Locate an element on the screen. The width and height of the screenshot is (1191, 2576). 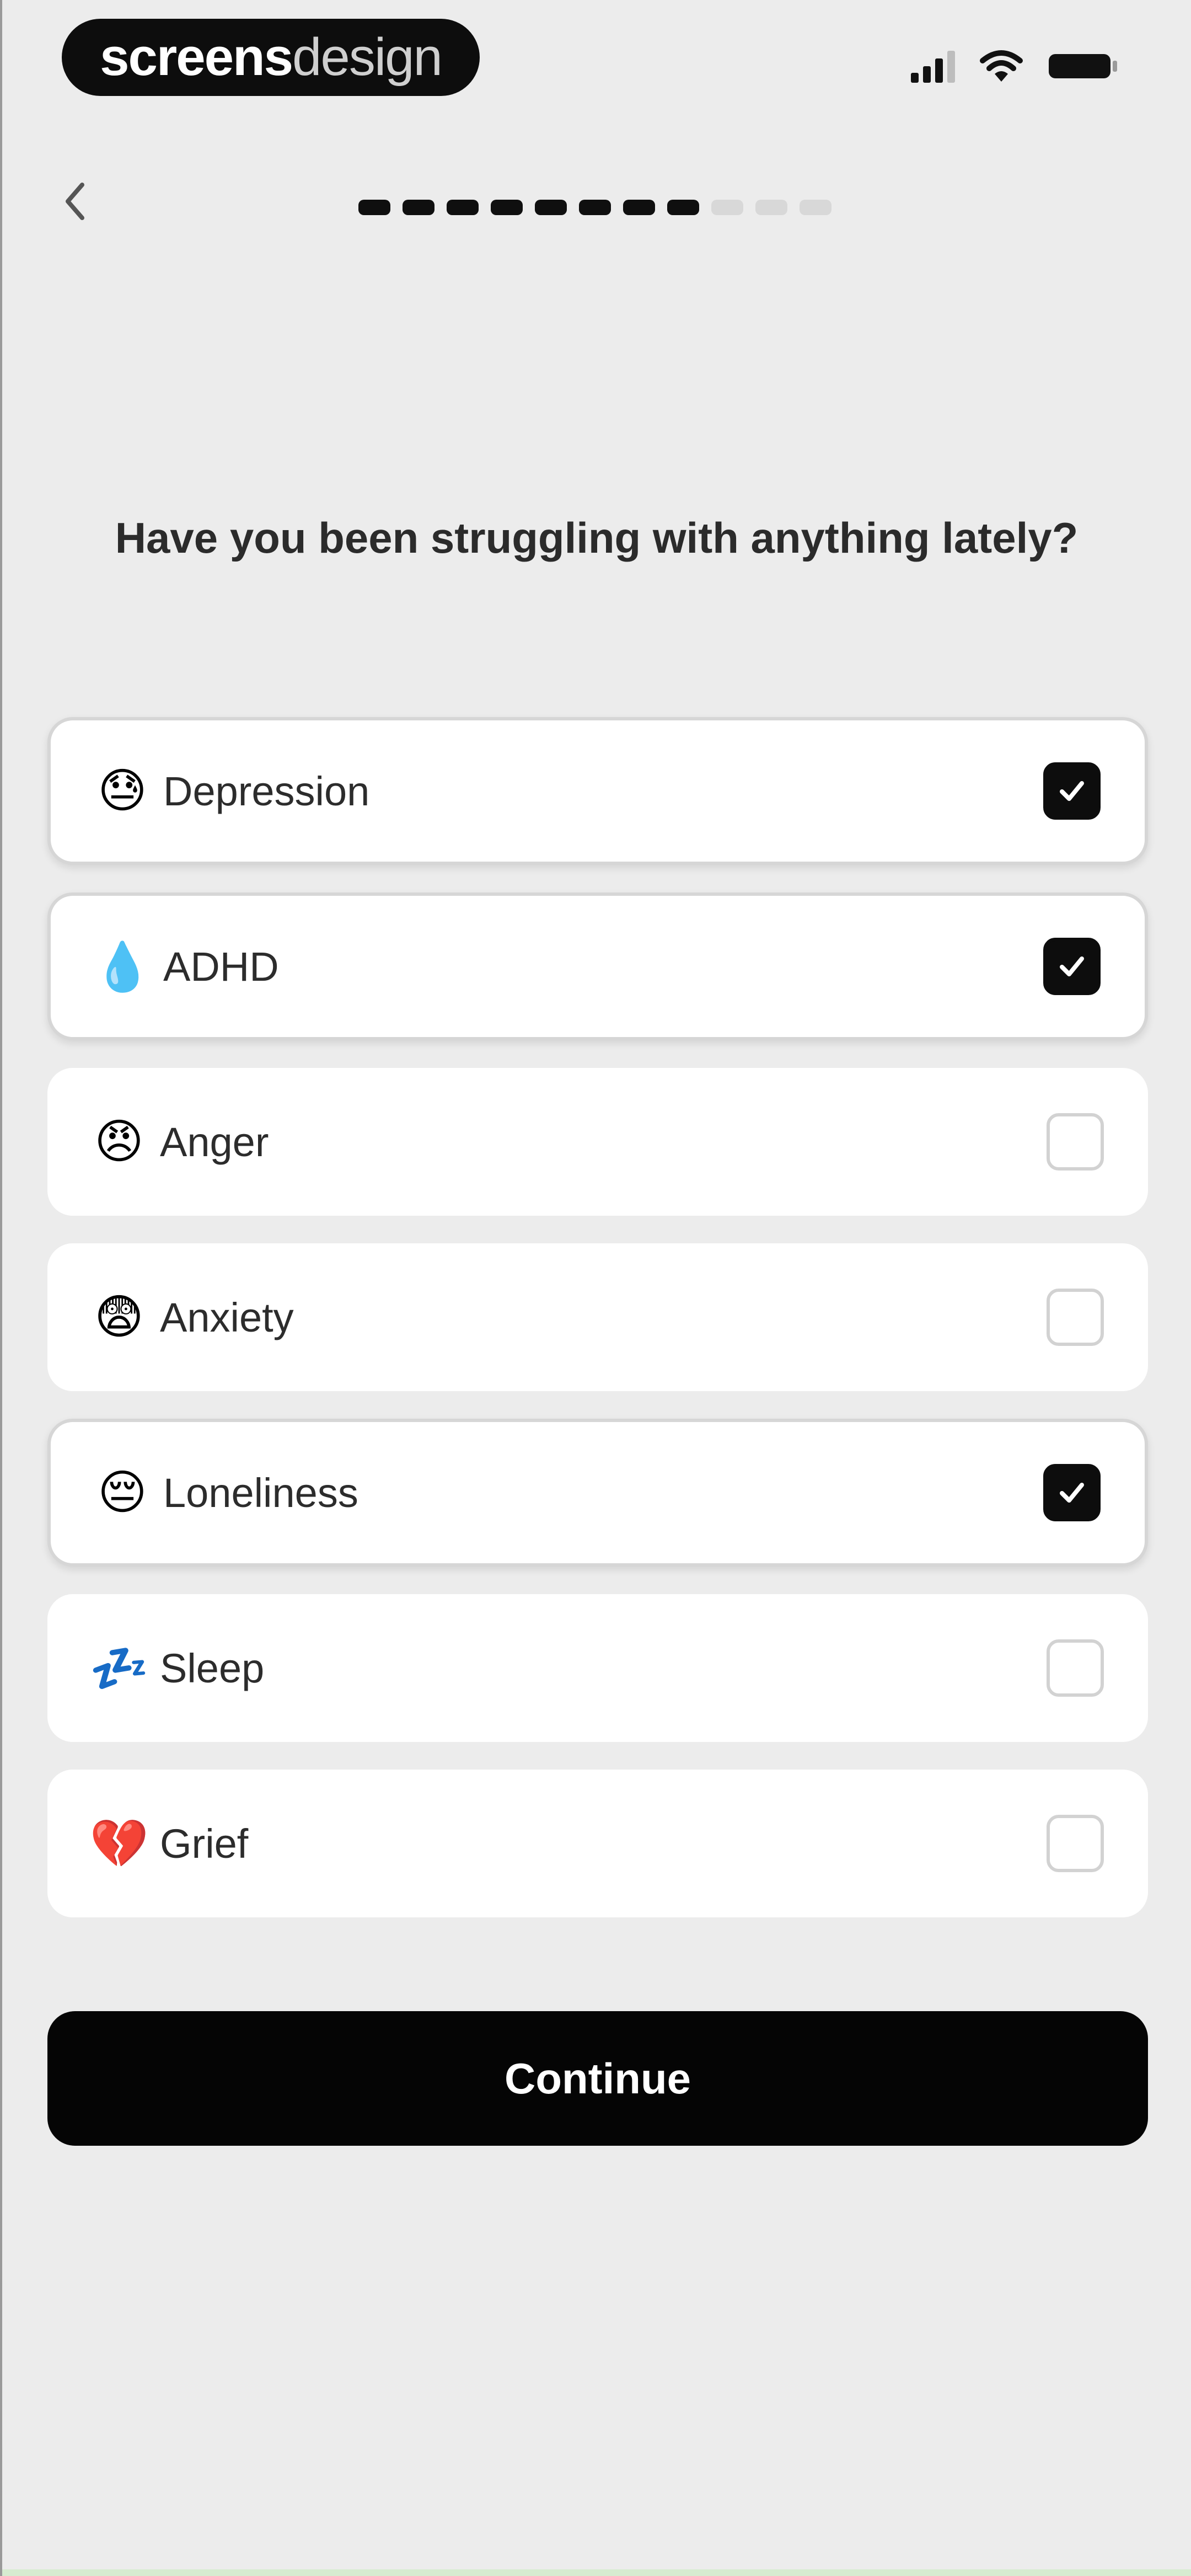
chevron-left-icon is located at coordinates (75, 201).